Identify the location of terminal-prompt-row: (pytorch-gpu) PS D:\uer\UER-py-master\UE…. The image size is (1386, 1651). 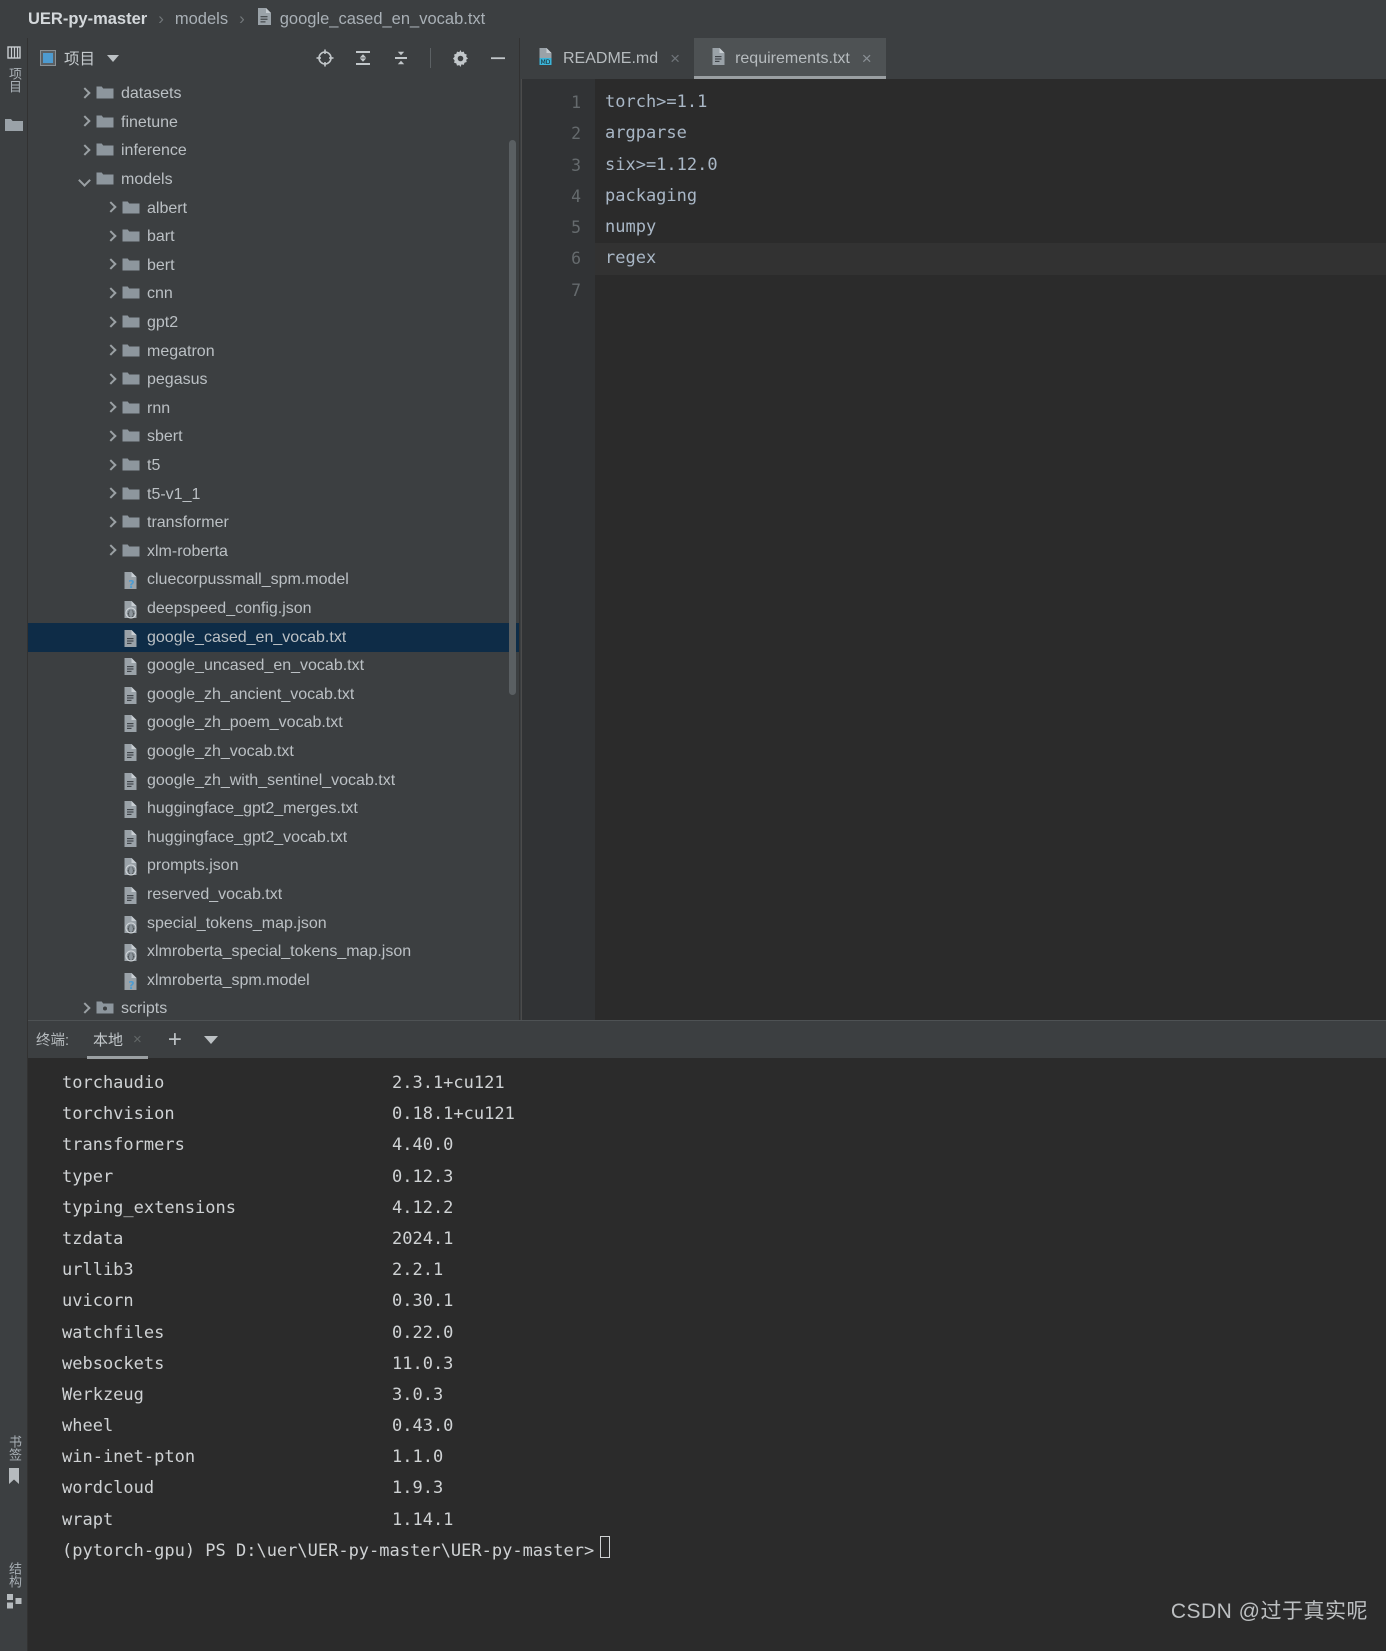
(724, 1551).